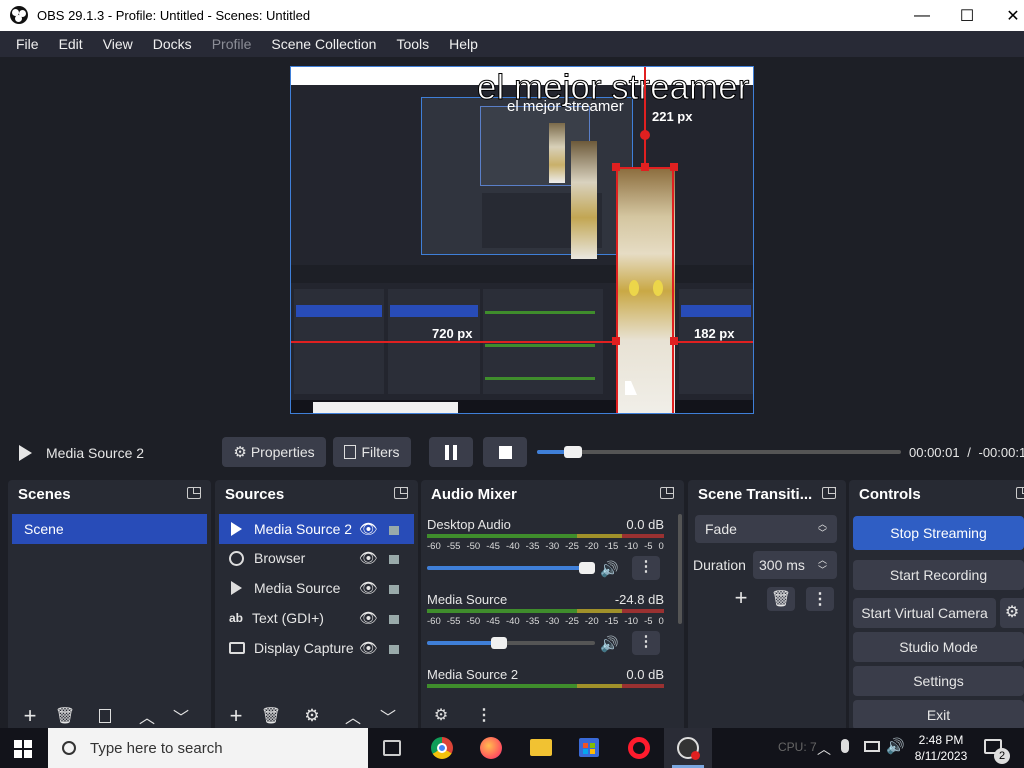  What do you see at coordinates (316, 529) in the screenshot?
I see `source-item: Media Source 2 👁` at bounding box center [316, 529].